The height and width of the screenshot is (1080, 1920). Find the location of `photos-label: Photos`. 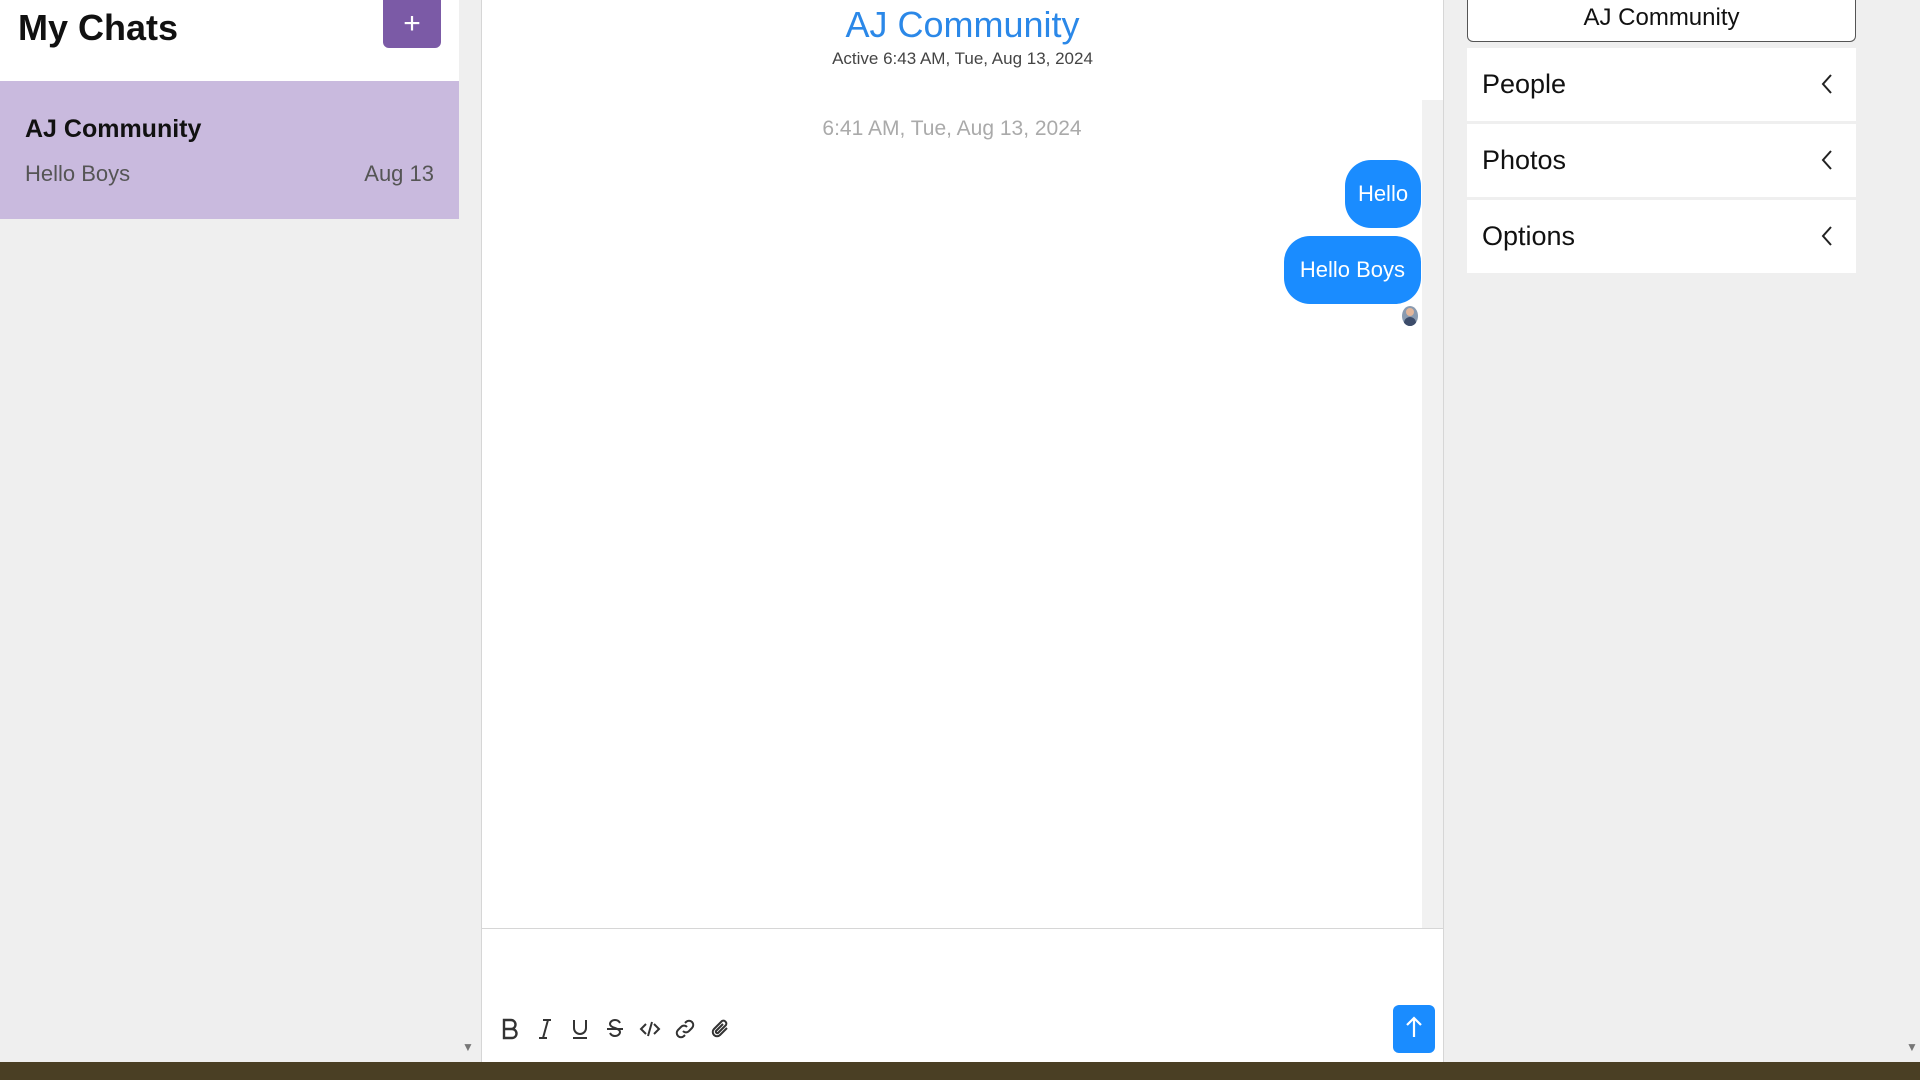

photos-label: Photos is located at coordinates (1524, 160).